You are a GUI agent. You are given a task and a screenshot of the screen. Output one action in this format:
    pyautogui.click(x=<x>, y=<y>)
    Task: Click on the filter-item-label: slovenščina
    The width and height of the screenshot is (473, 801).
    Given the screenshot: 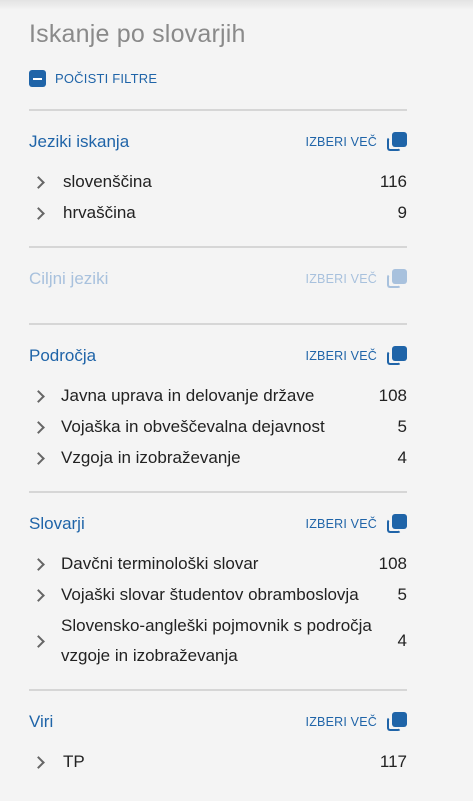 What is the action you would take?
    pyautogui.click(x=107, y=181)
    